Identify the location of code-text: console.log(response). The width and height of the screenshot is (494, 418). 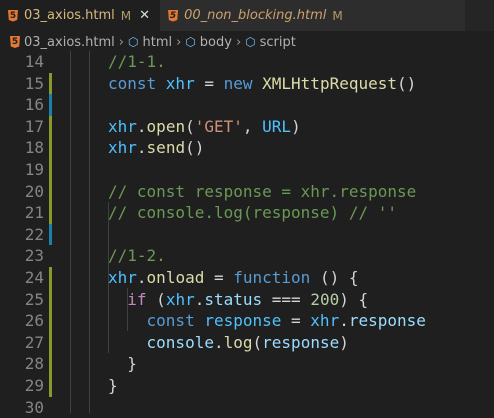
(228, 343).